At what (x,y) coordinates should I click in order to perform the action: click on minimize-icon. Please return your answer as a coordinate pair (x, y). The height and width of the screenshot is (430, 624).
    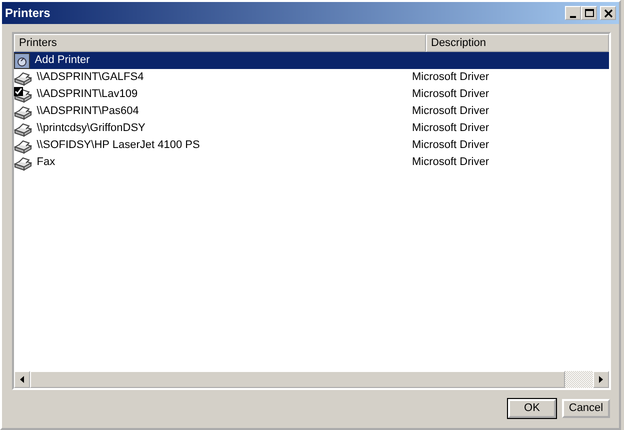
    Looking at the image, I should click on (573, 17).